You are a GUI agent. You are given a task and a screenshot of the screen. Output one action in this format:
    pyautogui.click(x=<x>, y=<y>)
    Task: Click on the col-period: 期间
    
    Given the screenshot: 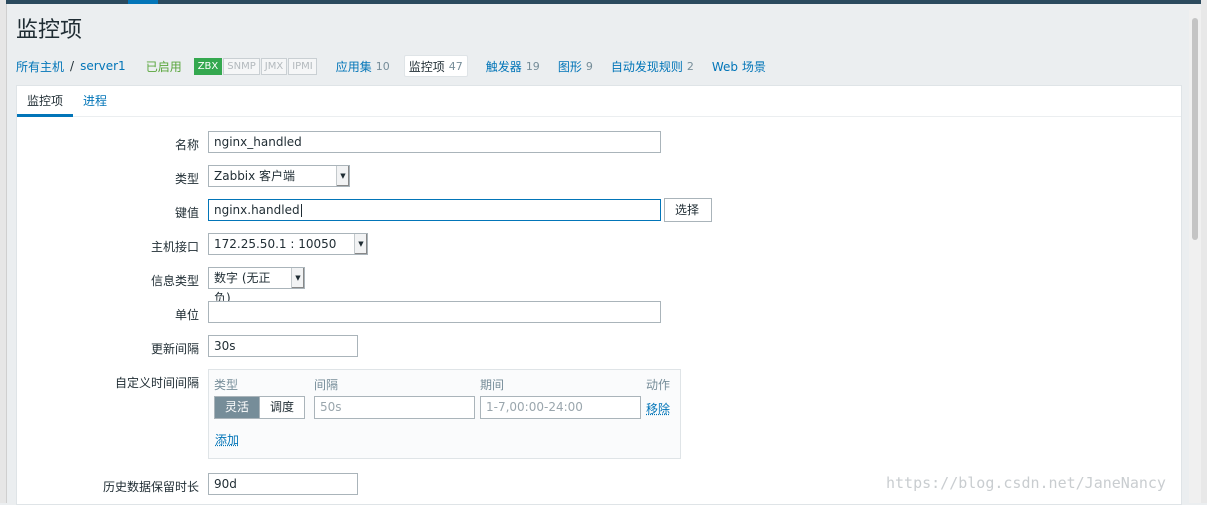 What is the action you would take?
    pyautogui.click(x=492, y=385)
    